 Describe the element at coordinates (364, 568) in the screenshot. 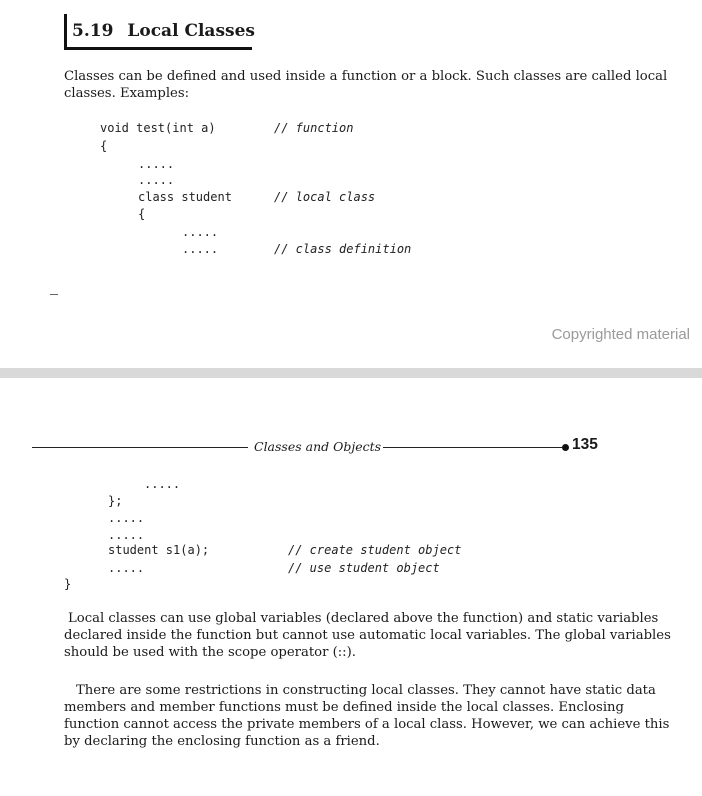

I see `code-comment: // use student object` at that location.